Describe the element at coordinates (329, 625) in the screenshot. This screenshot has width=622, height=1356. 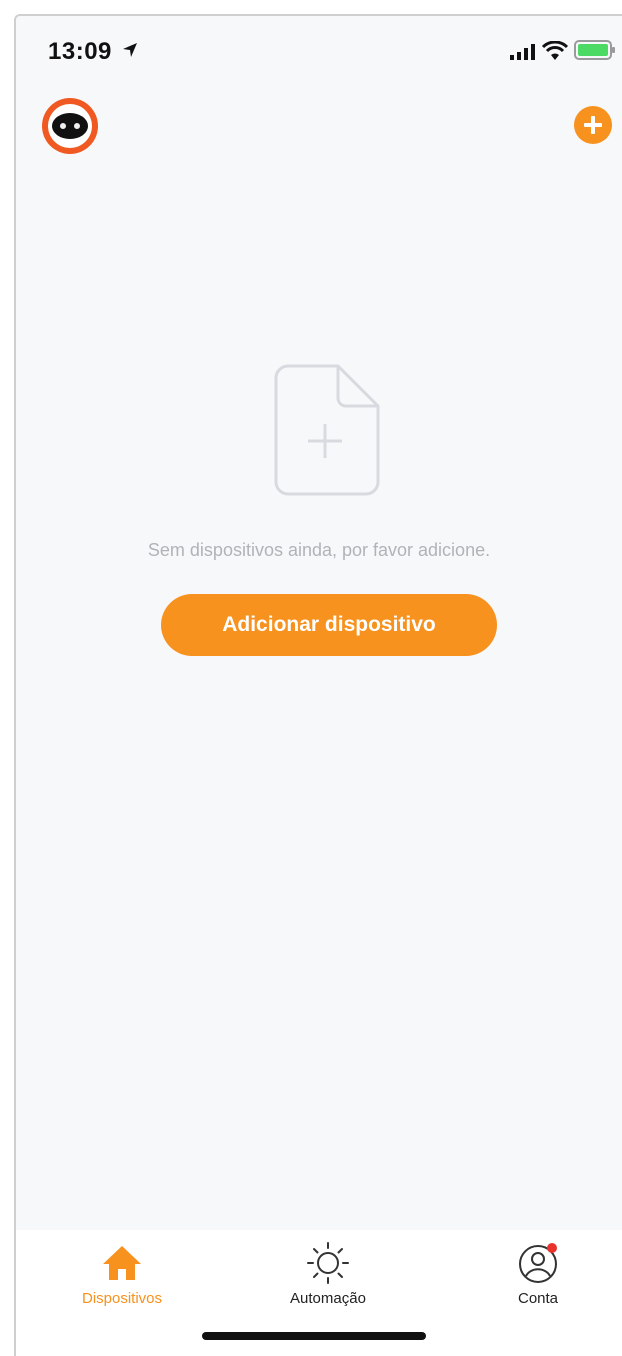
I see `add-device-button: Adicionar dispositivo` at that location.